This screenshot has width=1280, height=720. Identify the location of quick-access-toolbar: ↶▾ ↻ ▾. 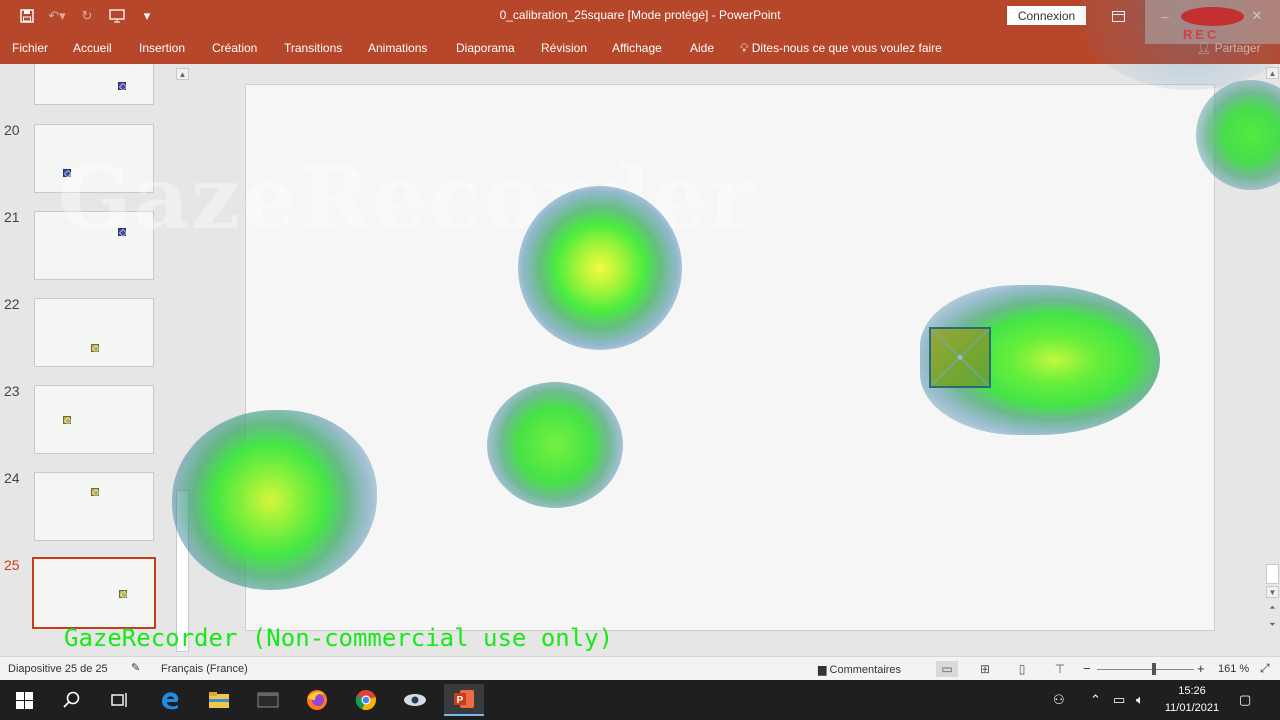
(87, 16).